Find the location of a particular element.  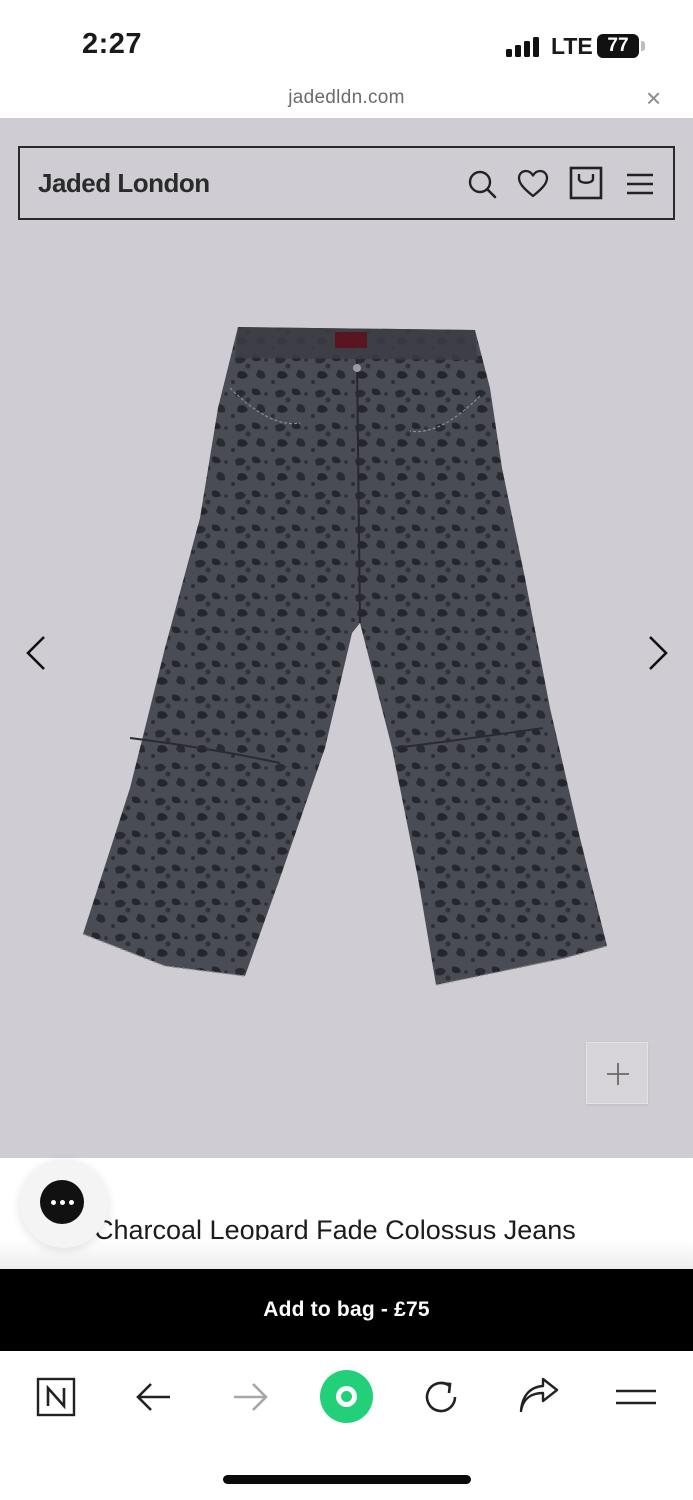

chevron-right-icon is located at coordinates (657, 653).